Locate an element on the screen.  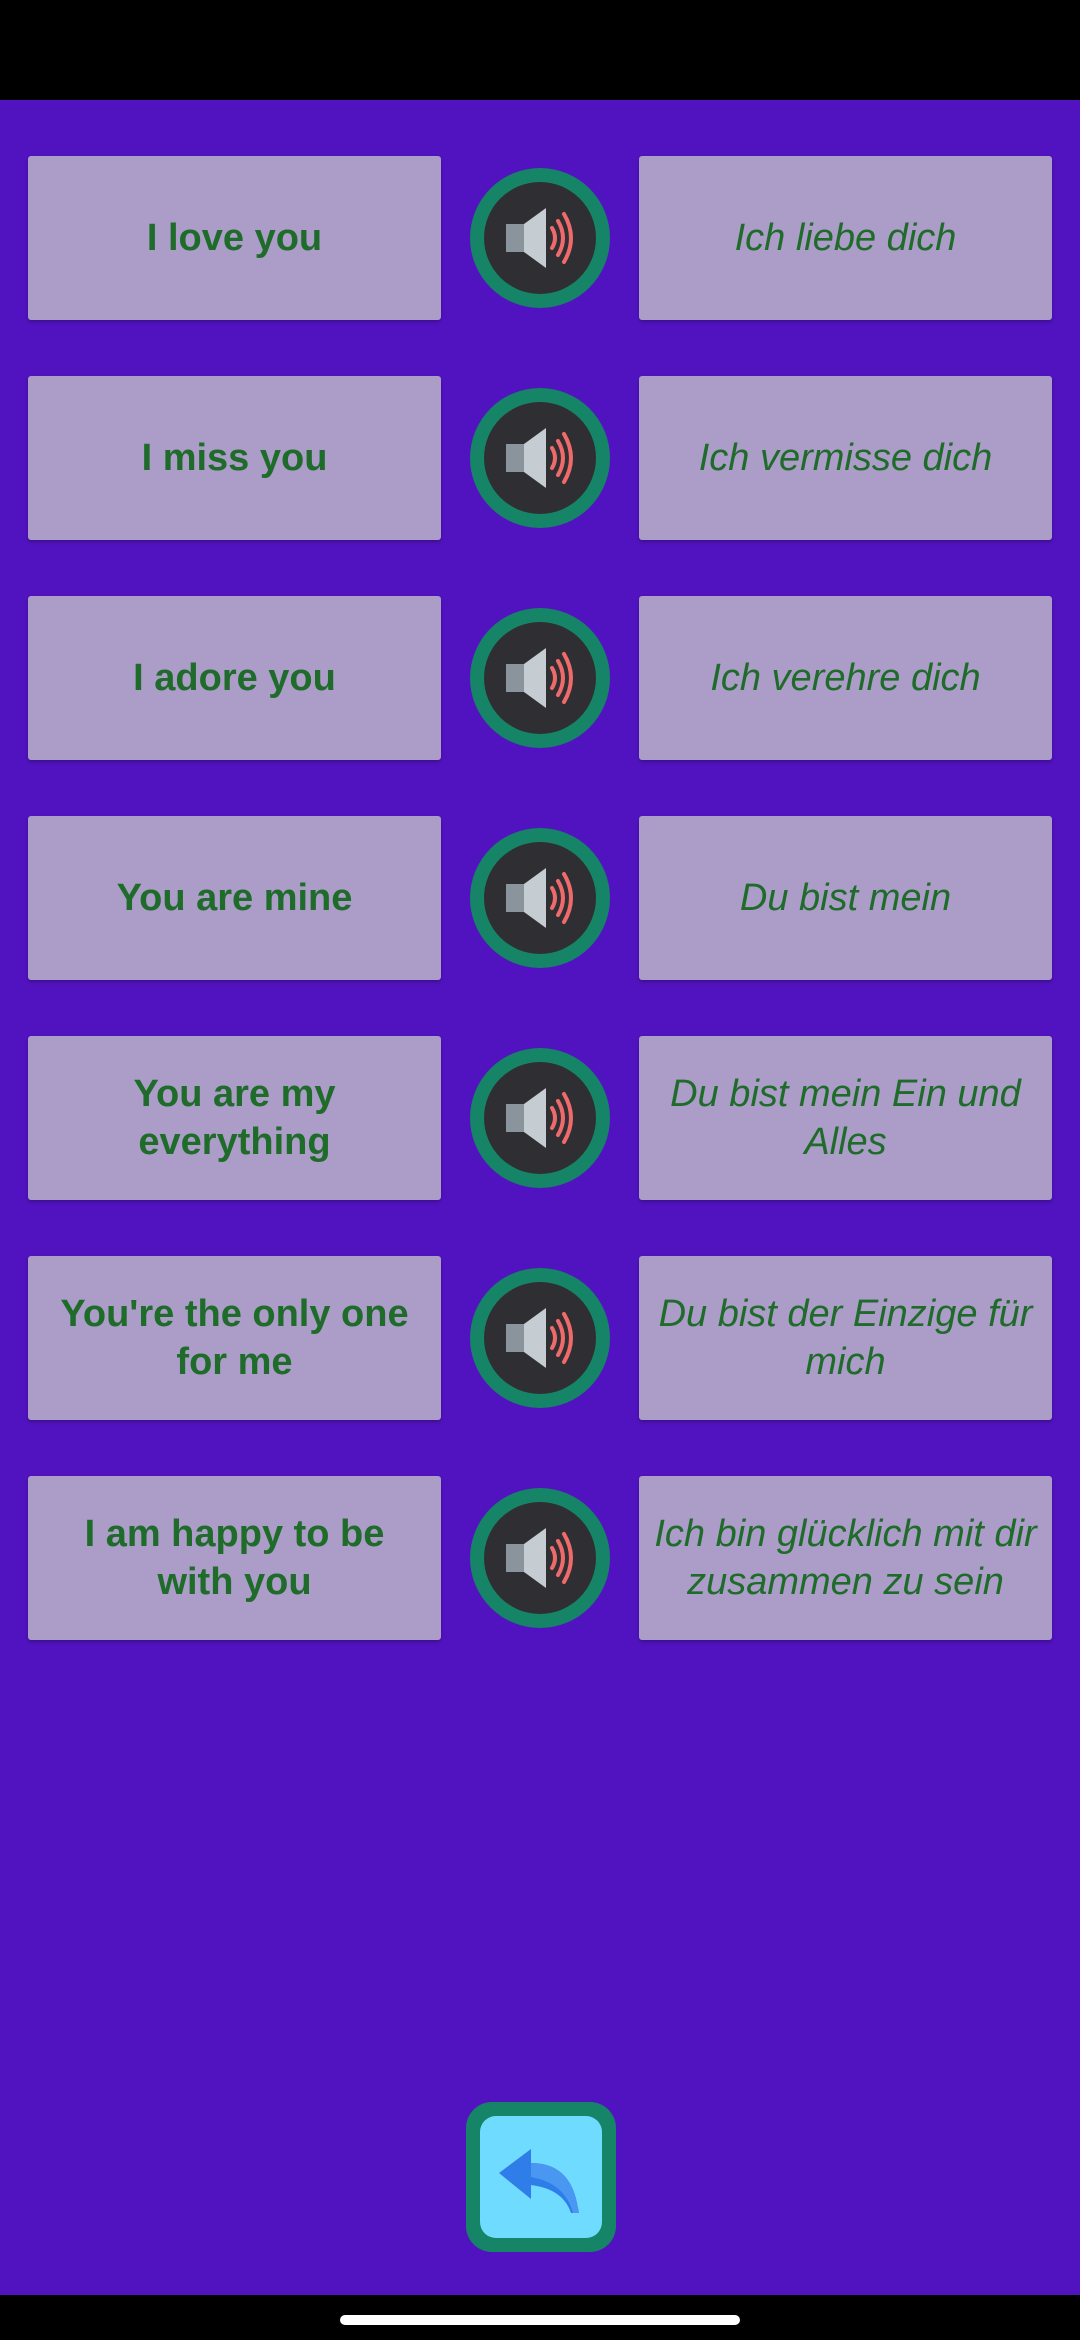
english-phrase-card: You are my everything is located at coordinates (234, 1118).